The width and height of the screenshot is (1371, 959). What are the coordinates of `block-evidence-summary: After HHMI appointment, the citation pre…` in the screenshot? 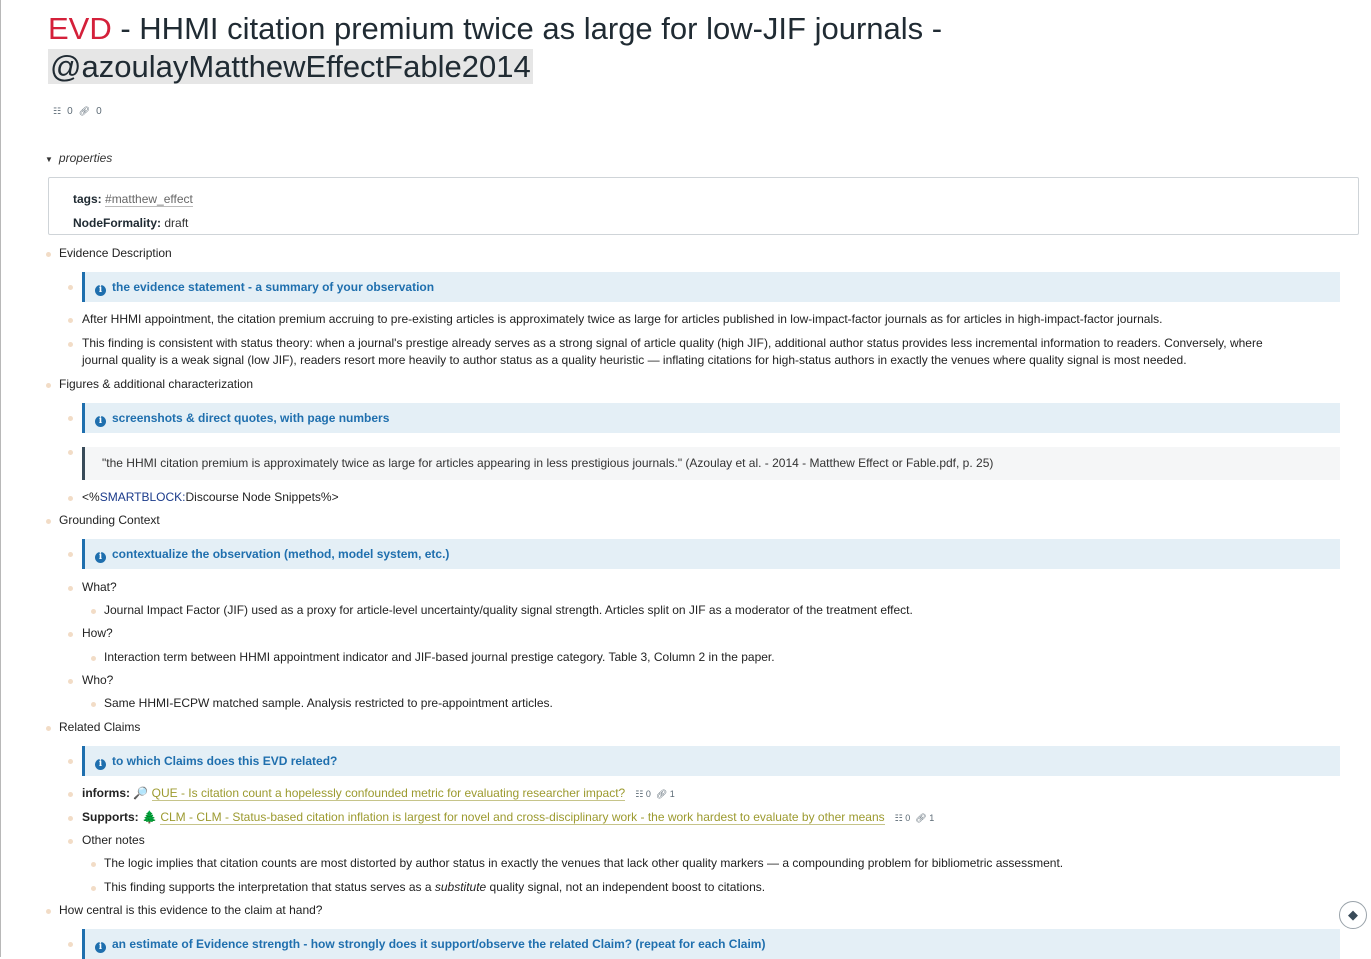 It's located at (622, 319).